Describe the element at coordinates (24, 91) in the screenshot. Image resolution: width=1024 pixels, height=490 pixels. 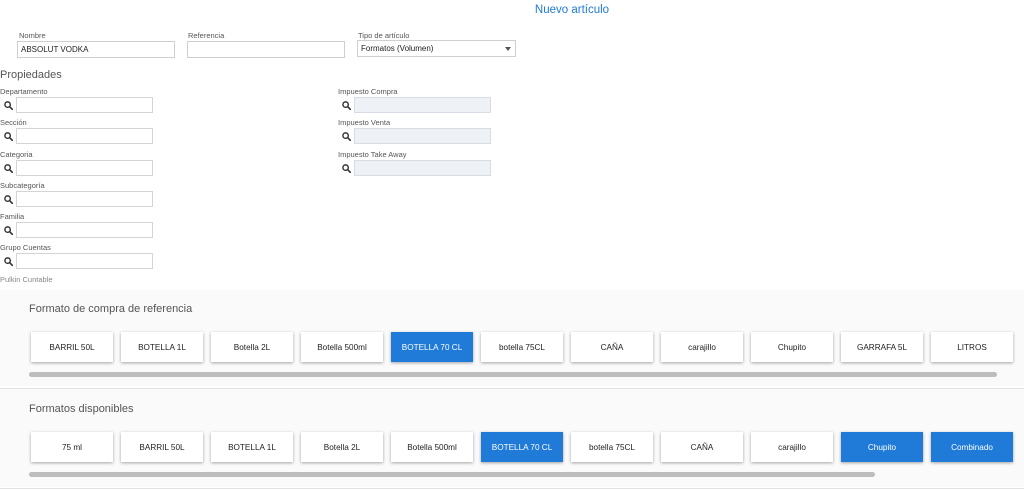
I see `prop-label: Departamento` at that location.